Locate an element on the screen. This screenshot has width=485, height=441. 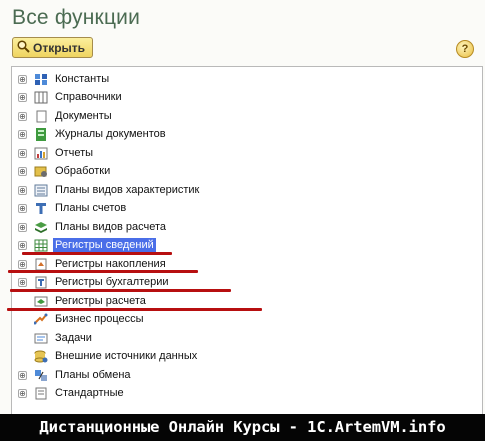
tree-item-label: Планы видов расчета is located at coordinates (111, 227).